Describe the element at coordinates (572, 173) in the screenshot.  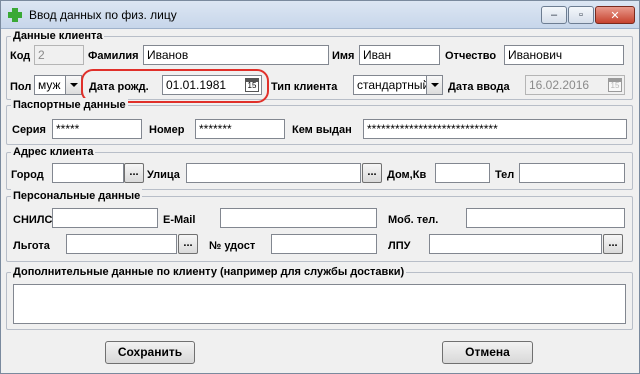
I see `phone-field` at that location.